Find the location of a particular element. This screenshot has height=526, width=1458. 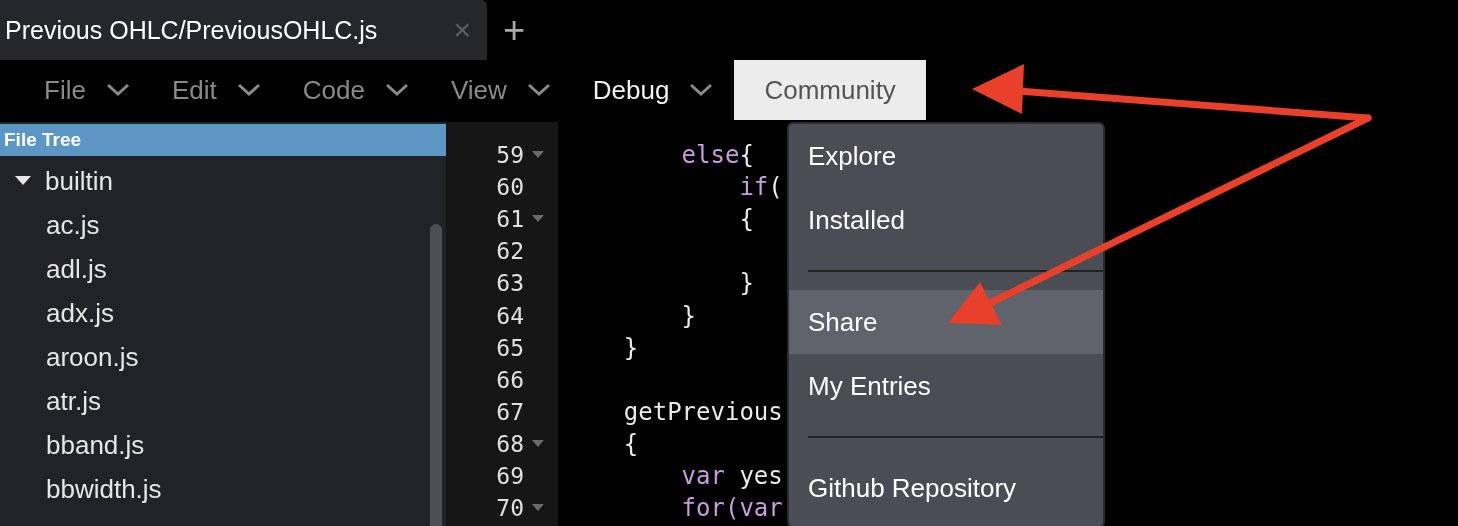

code-line: for(var is located at coordinates (731, 508).